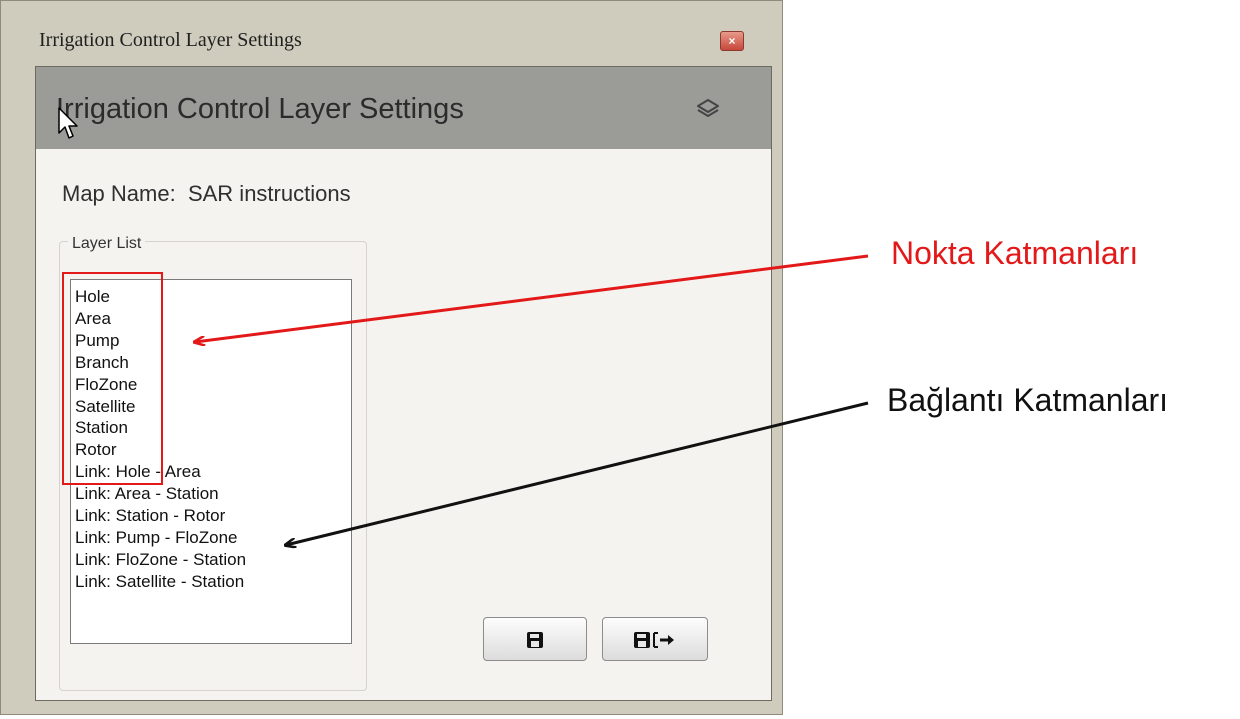  Describe the element at coordinates (1015, 253) in the screenshot. I see `point-layers-annotation: Nokta Katmanları` at that location.